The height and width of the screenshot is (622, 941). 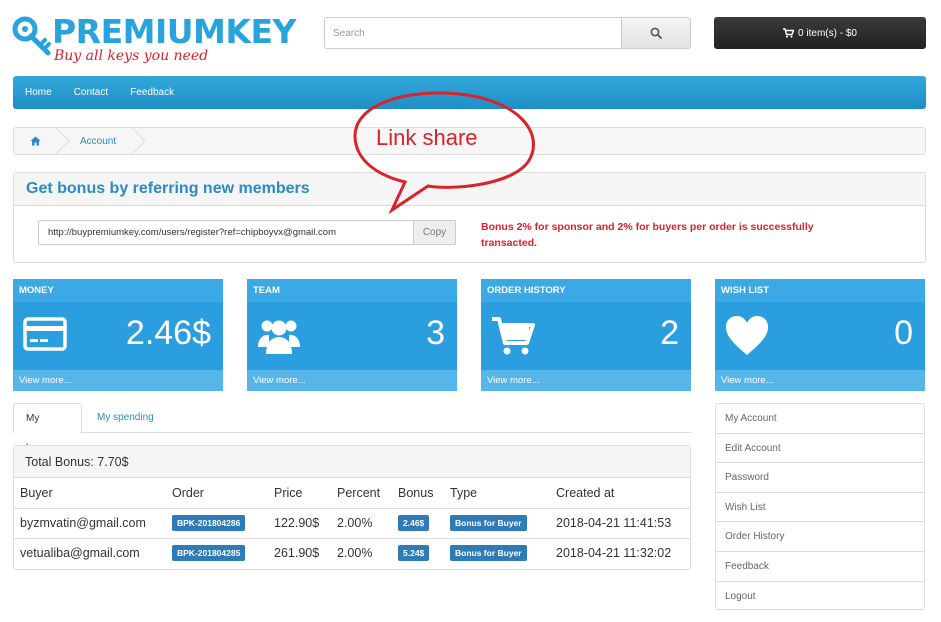 What do you see at coordinates (414, 553) in the screenshot?
I see `bonus-badge: 5.24$` at bounding box center [414, 553].